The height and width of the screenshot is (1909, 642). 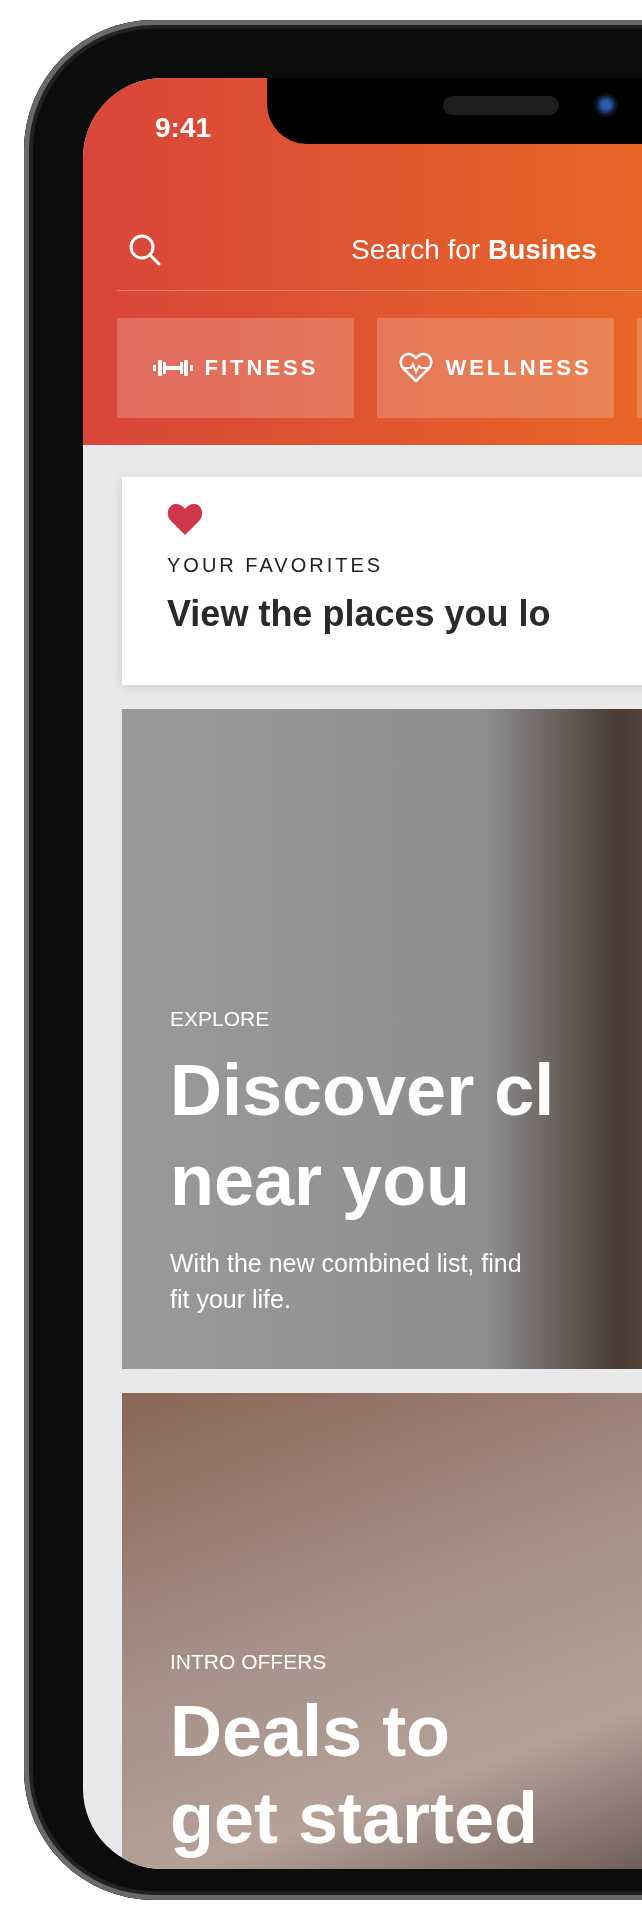 I want to click on card-eyebrow: INTRO OFFERS, so click(x=248, y=1662).